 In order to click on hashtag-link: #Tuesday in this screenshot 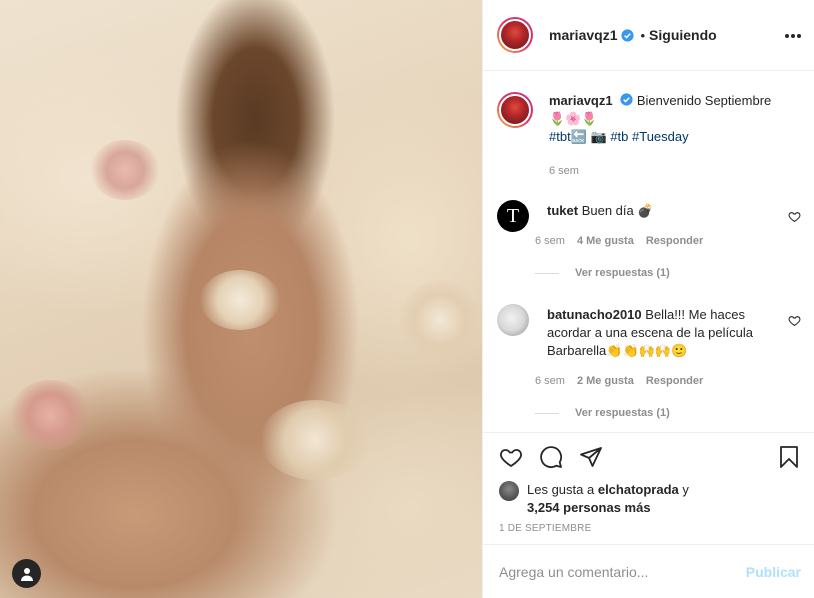, I will do `click(660, 136)`.